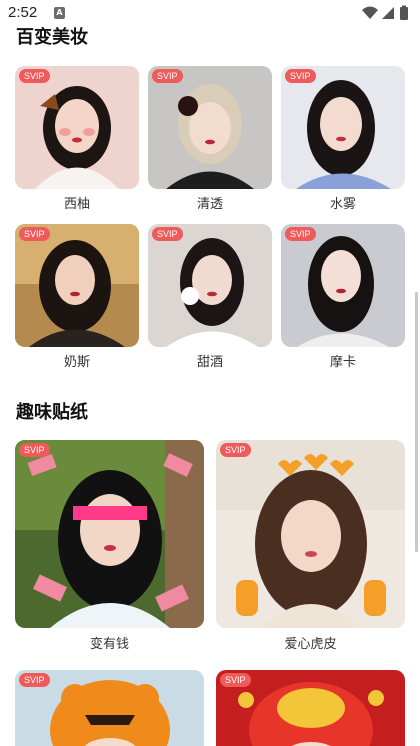  Describe the element at coordinates (370, 12) in the screenshot. I see `wifi-icon` at that location.